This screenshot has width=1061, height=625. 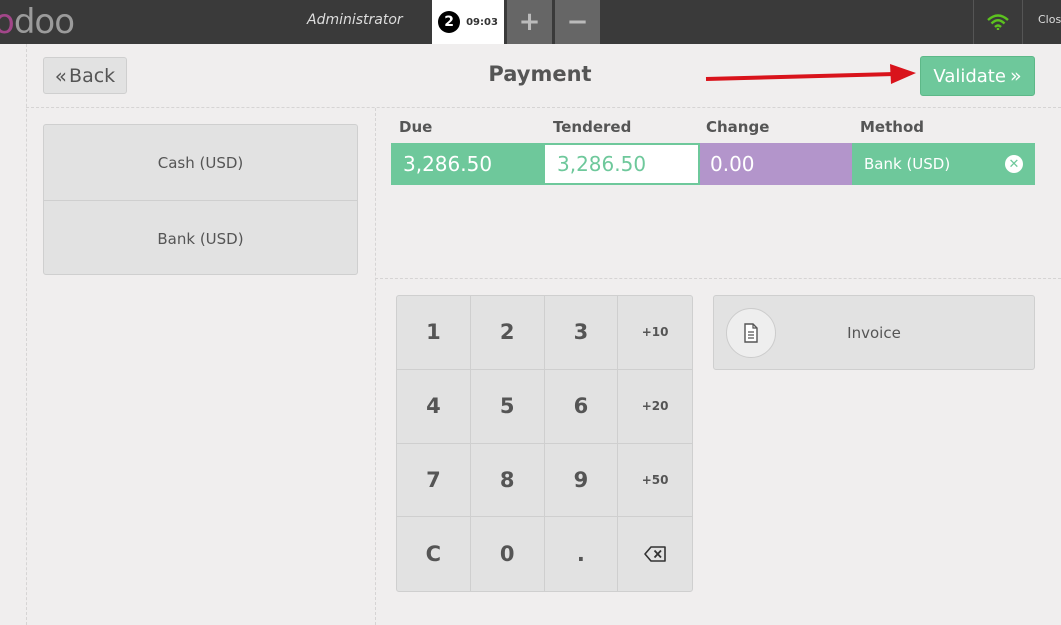 I want to click on numpad-key-4: 4, so click(x=434, y=406).